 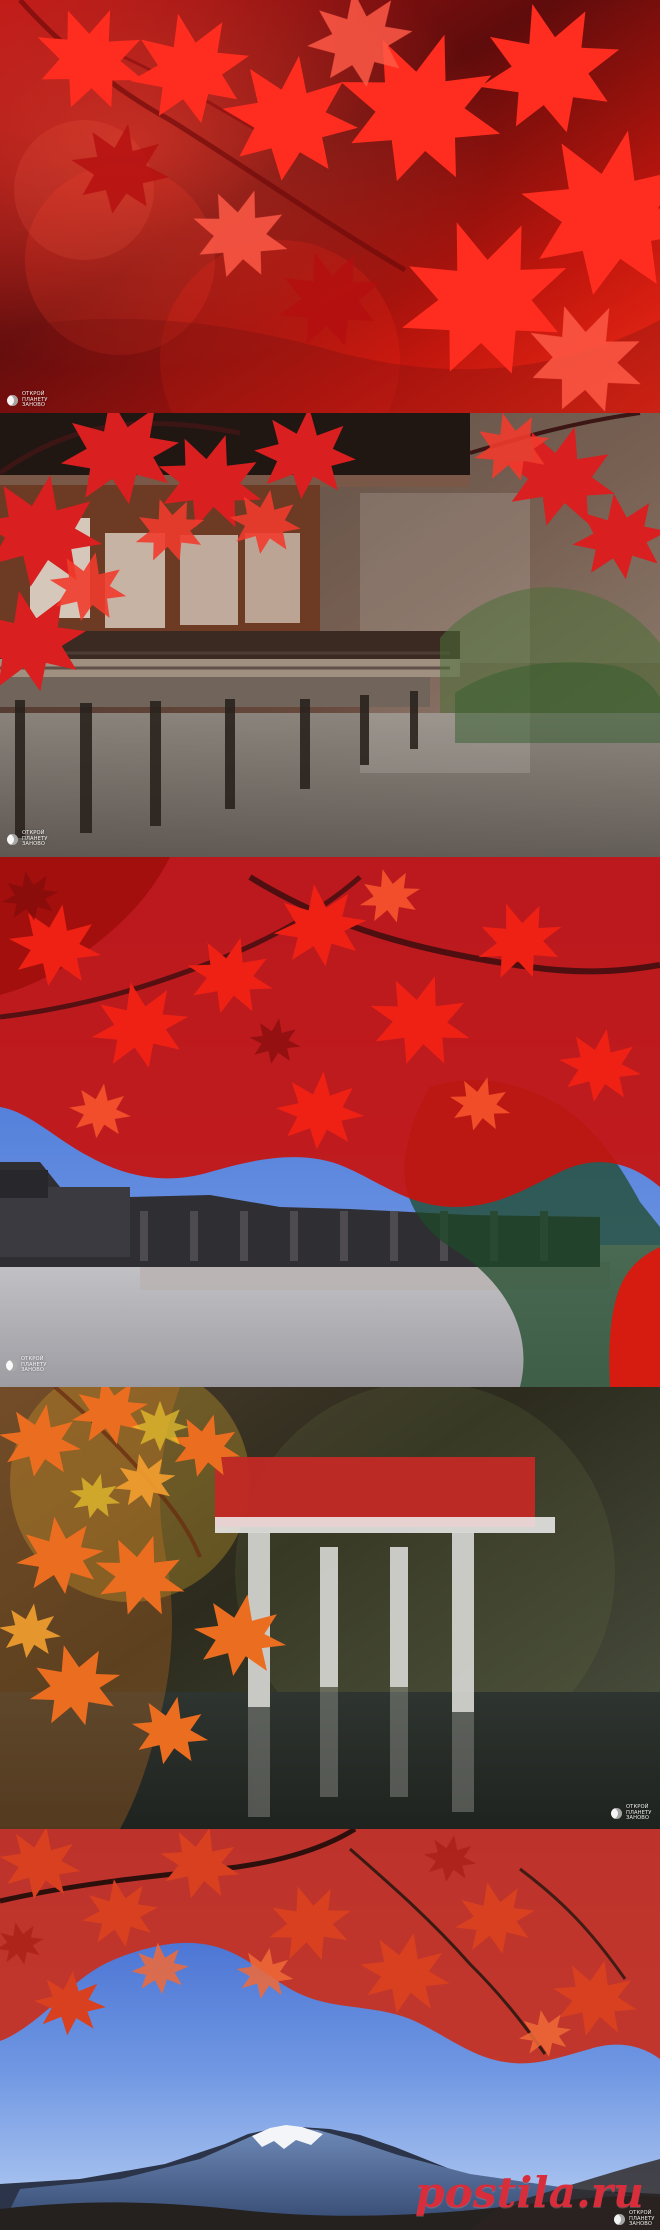 I want to click on postila-tld: .ru, so click(x=610, y=2192).